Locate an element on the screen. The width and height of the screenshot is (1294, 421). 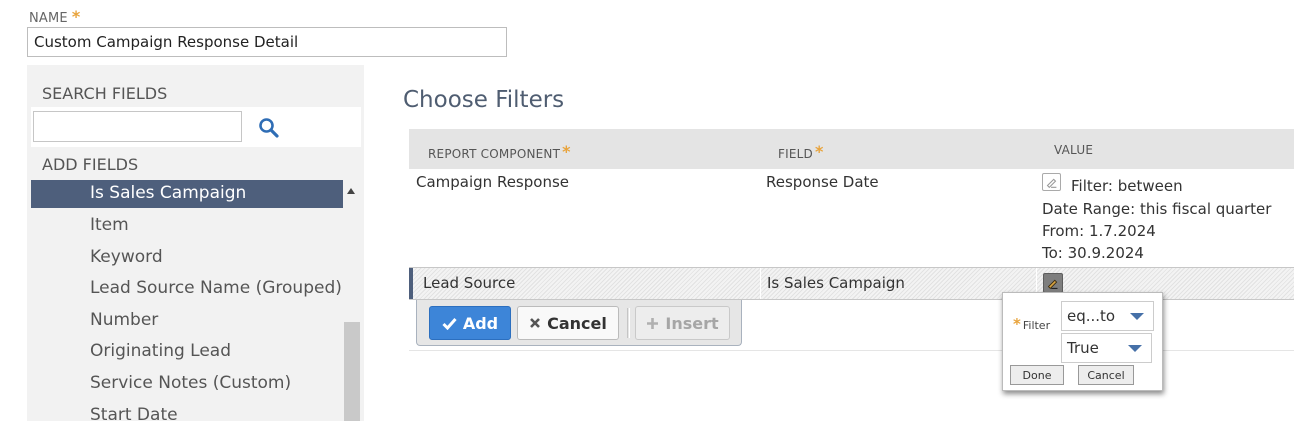
cell-report-component: Campaign Response is located at coordinates (492, 182).